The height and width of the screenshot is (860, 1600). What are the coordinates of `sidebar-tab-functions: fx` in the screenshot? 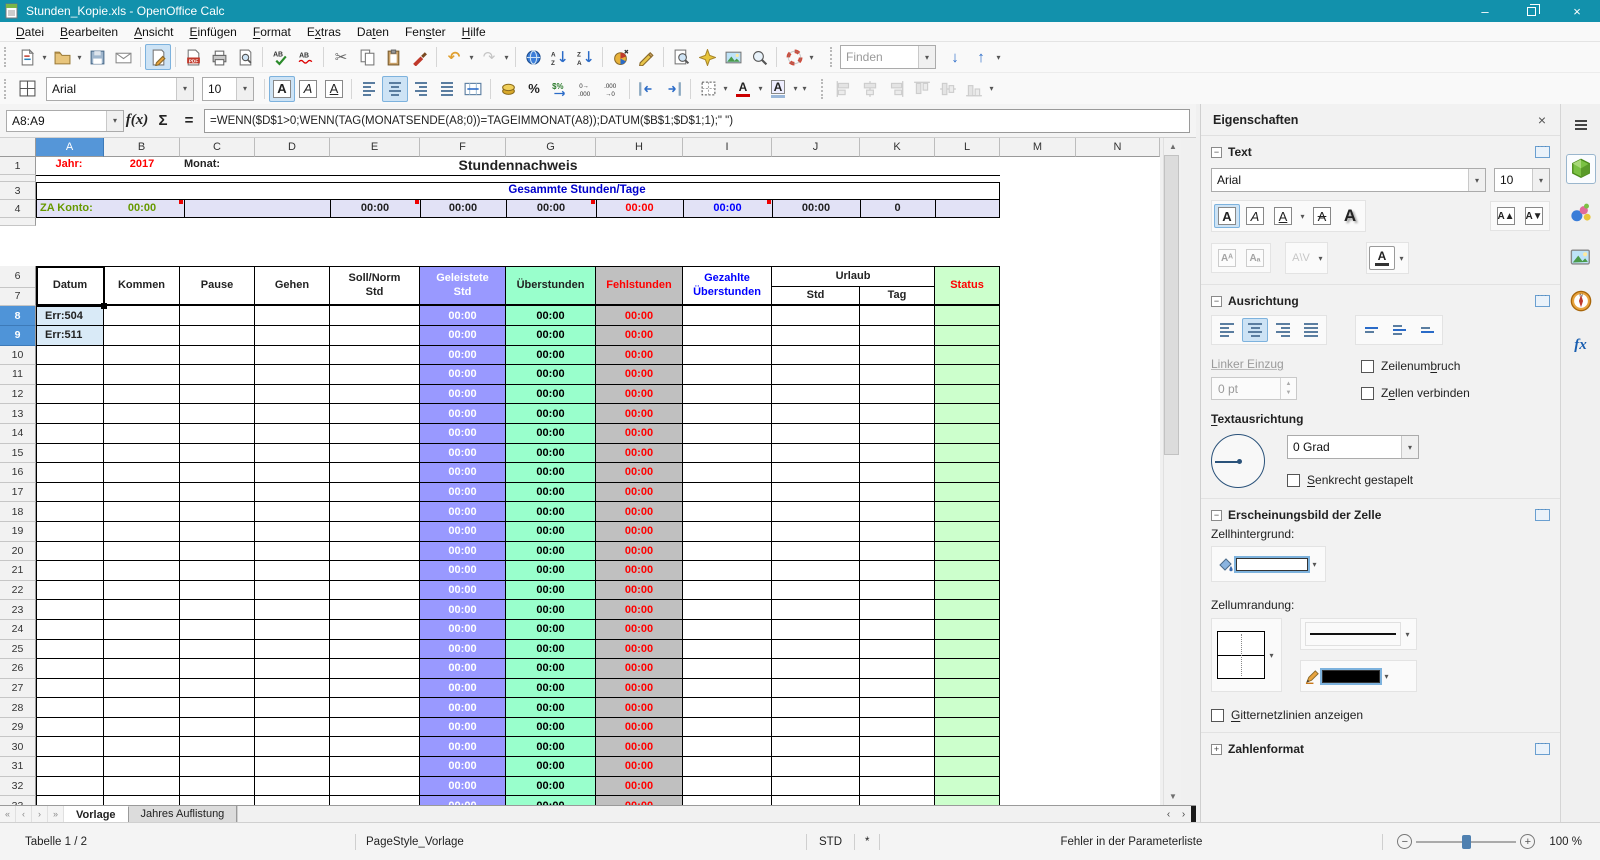 It's located at (1581, 345).